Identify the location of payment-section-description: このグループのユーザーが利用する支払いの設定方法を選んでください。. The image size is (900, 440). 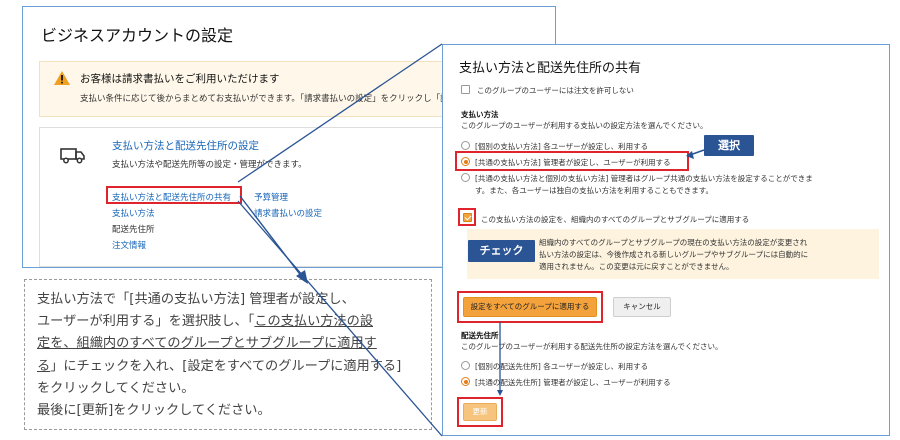
(584, 125).